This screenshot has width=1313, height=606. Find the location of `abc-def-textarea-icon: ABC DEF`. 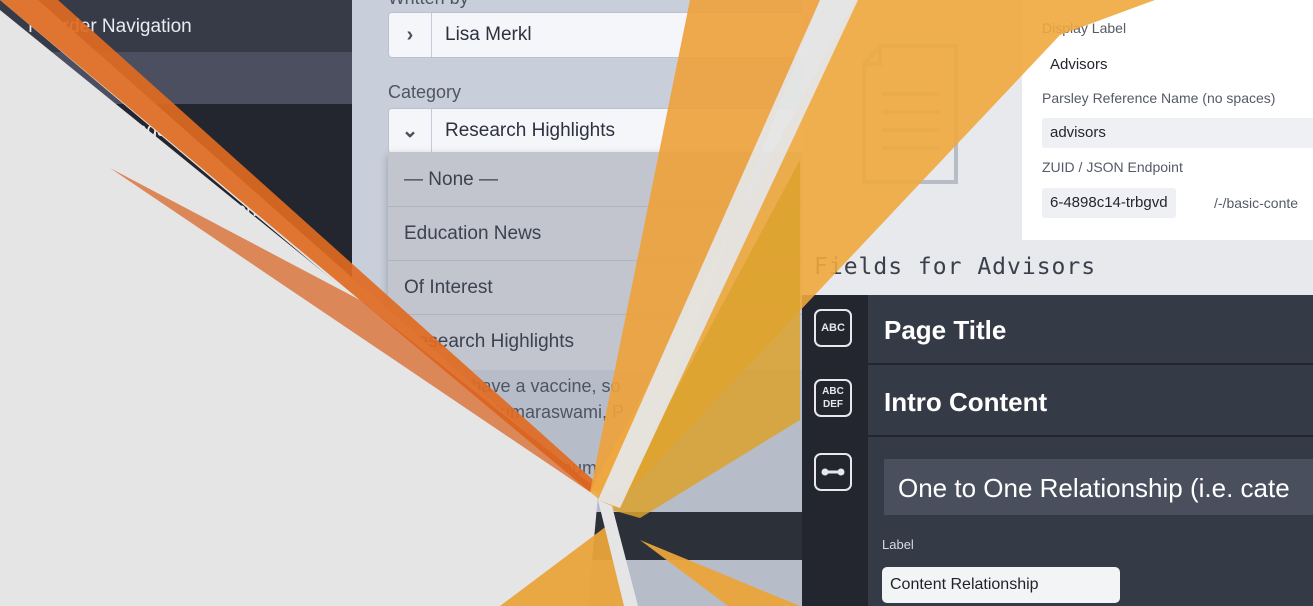

abc-def-textarea-icon: ABC DEF is located at coordinates (833, 398).